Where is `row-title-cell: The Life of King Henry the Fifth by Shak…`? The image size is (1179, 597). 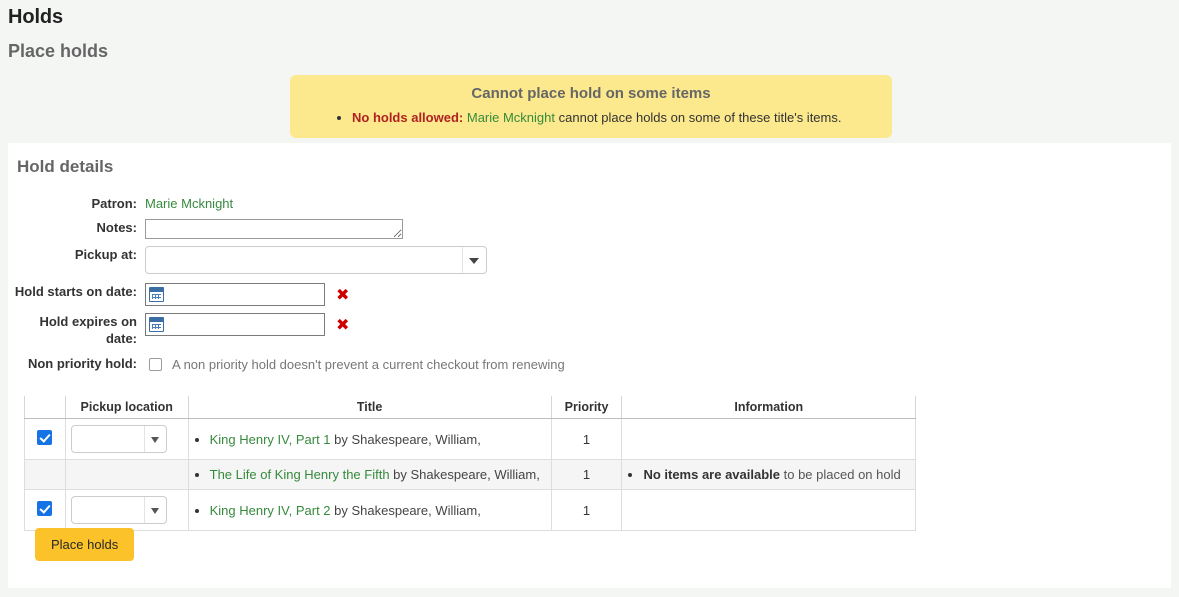
row-title-cell: The Life of King Henry the Fifth by Shak… is located at coordinates (370, 474).